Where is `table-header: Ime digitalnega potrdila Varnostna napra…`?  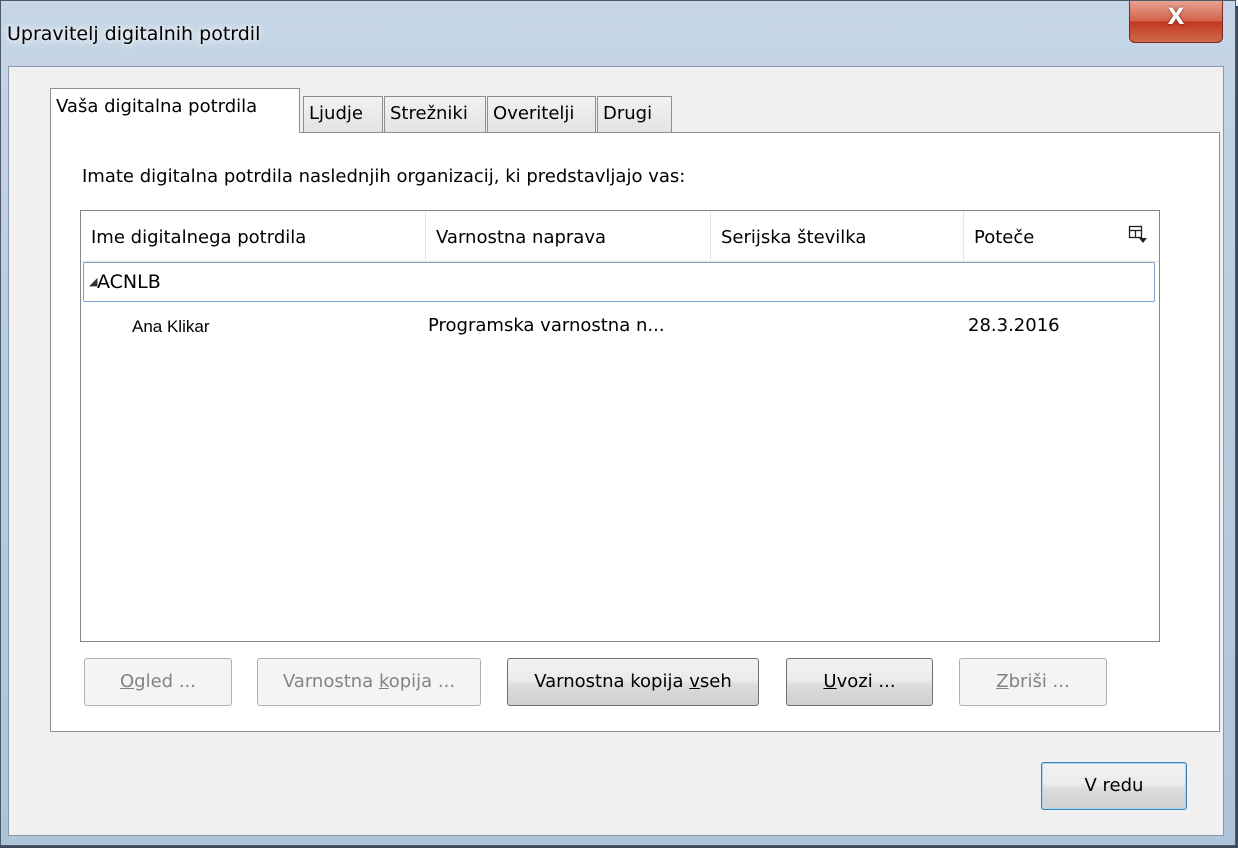 table-header: Ime digitalnega potrdila Varnostna napra… is located at coordinates (620, 236).